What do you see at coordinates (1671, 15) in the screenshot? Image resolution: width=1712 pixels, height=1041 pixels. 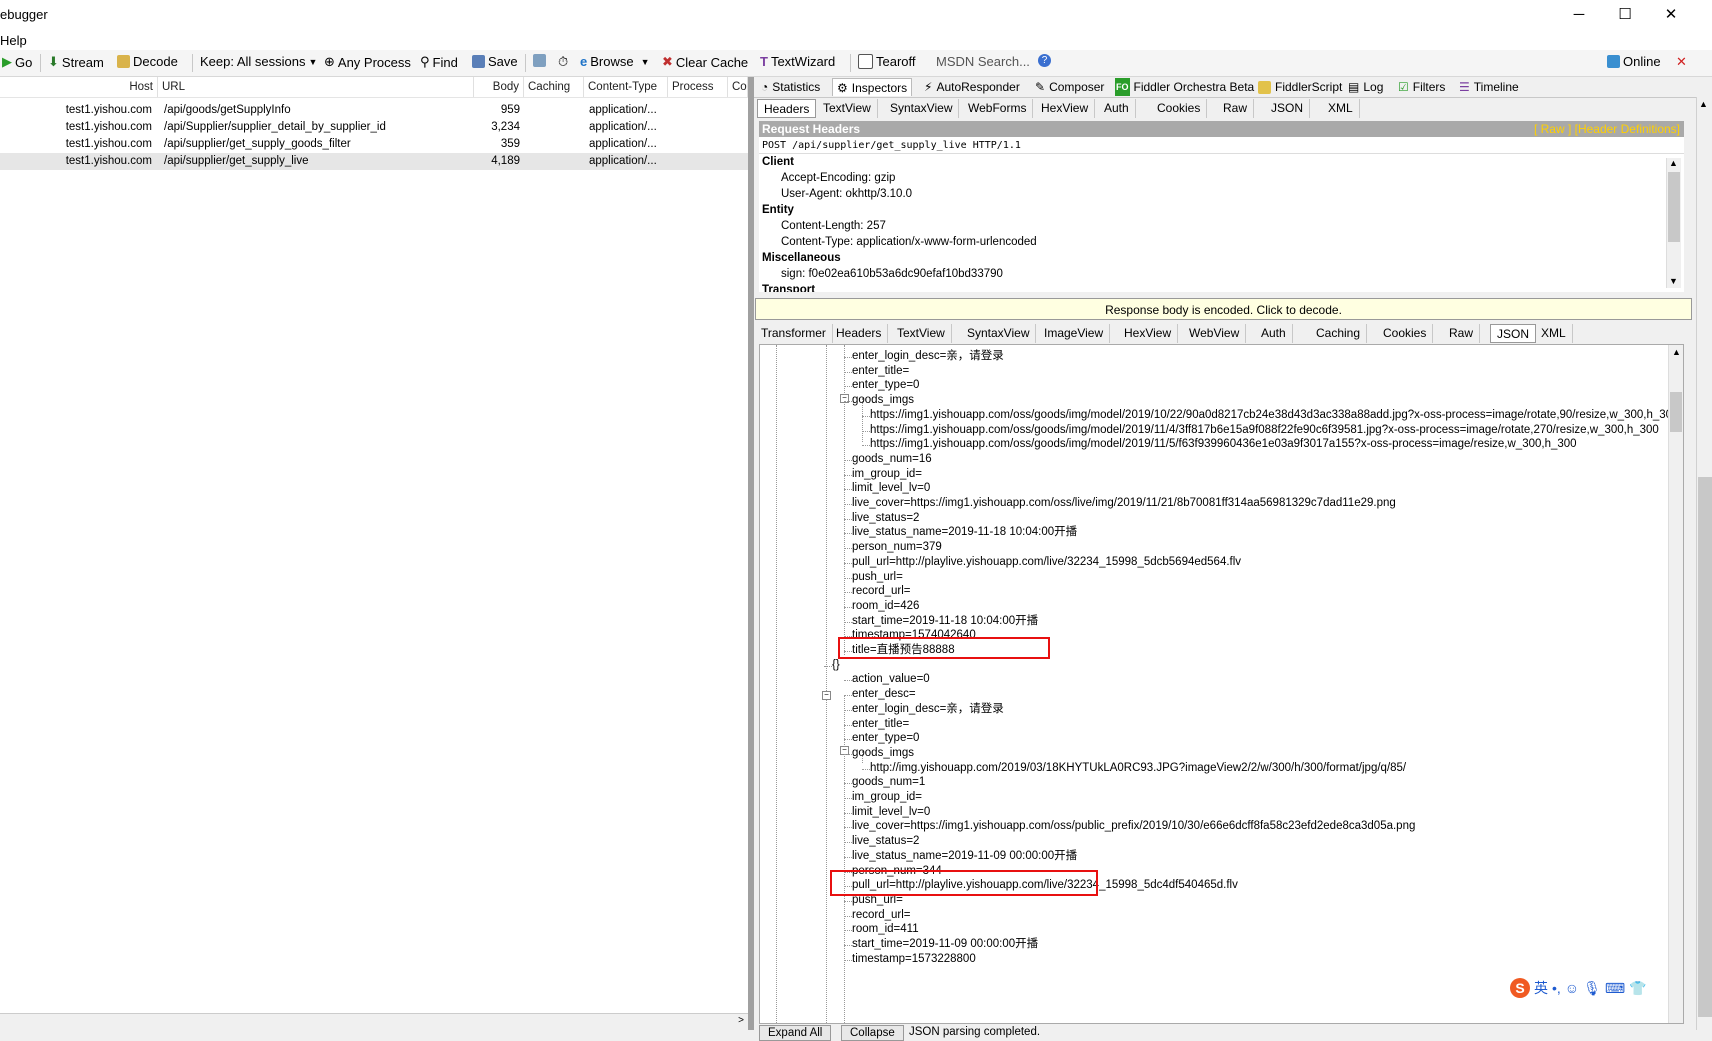 I see `close-window-button: ✕` at bounding box center [1671, 15].